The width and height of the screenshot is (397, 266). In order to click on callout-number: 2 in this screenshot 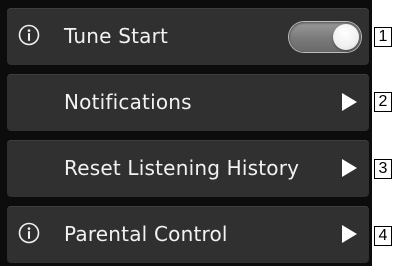, I will do `click(383, 102)`.